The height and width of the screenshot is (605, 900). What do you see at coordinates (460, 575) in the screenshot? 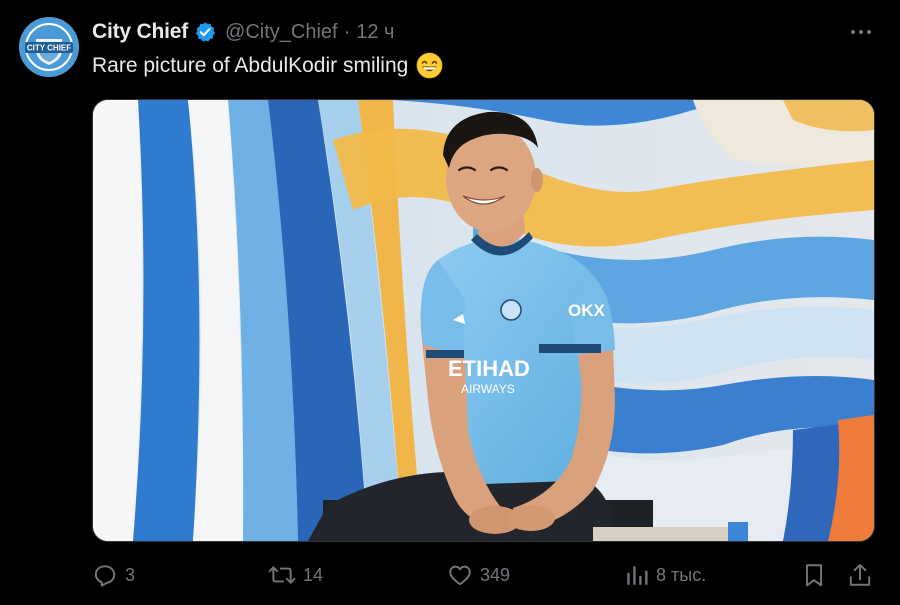
I see `heart-icon` at bounding box center [460, 575].